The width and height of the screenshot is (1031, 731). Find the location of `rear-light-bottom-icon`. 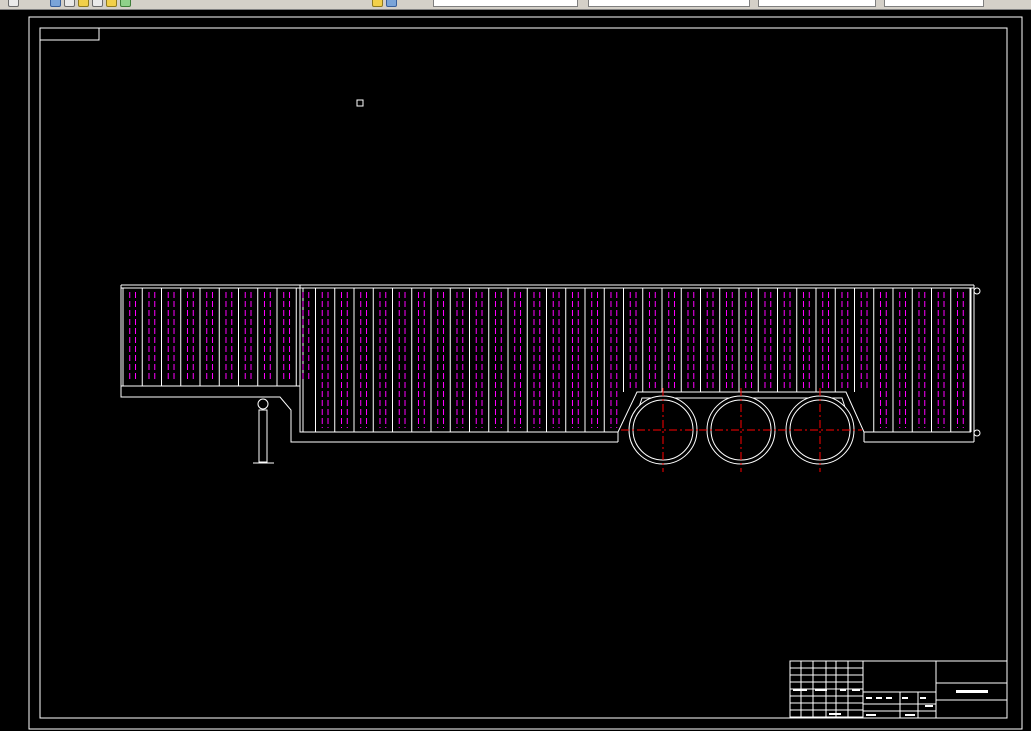

rear-light-bottom-icon is located at coordinates (977, 433).